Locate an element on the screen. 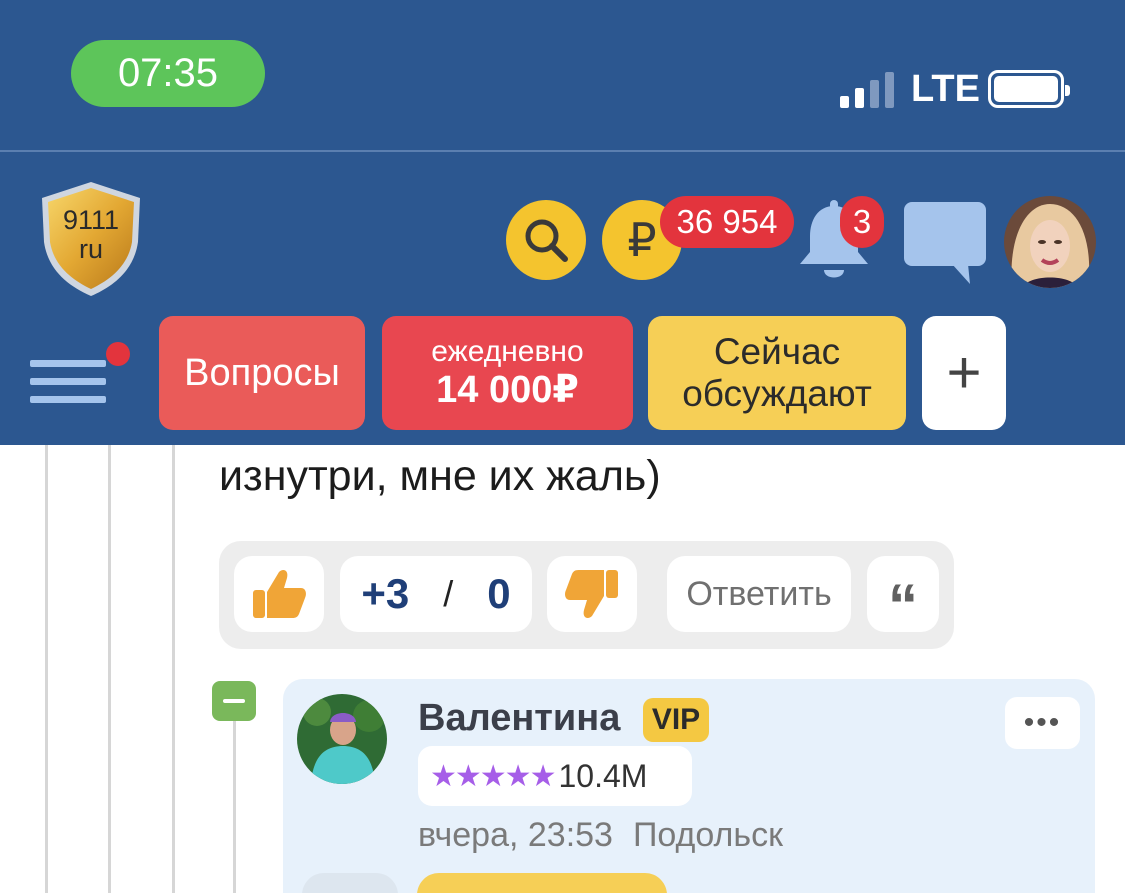 The width and height of the screenshot is (1125, 893). search-icon is located at coordinates (546, 240).